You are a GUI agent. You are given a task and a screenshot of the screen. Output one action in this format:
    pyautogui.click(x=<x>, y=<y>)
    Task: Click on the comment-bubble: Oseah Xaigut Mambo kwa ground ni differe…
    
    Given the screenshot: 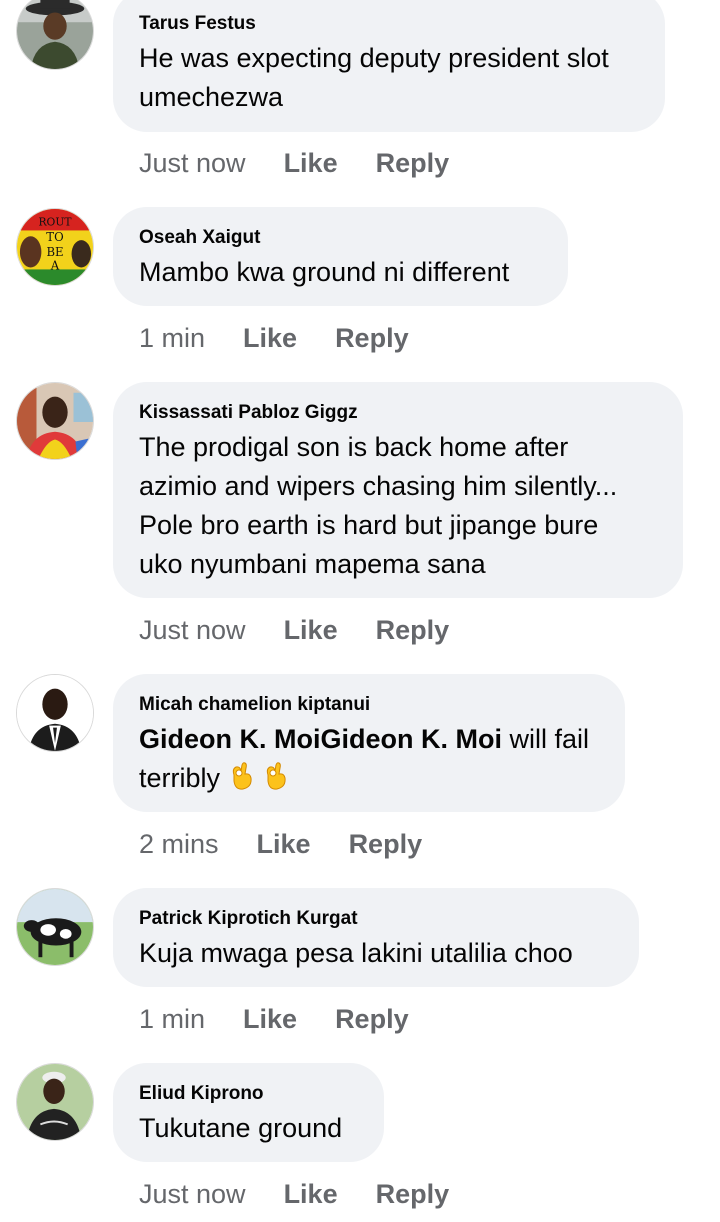 What is the action you would take?
    pyautogui.click(x=340, y=256)
    